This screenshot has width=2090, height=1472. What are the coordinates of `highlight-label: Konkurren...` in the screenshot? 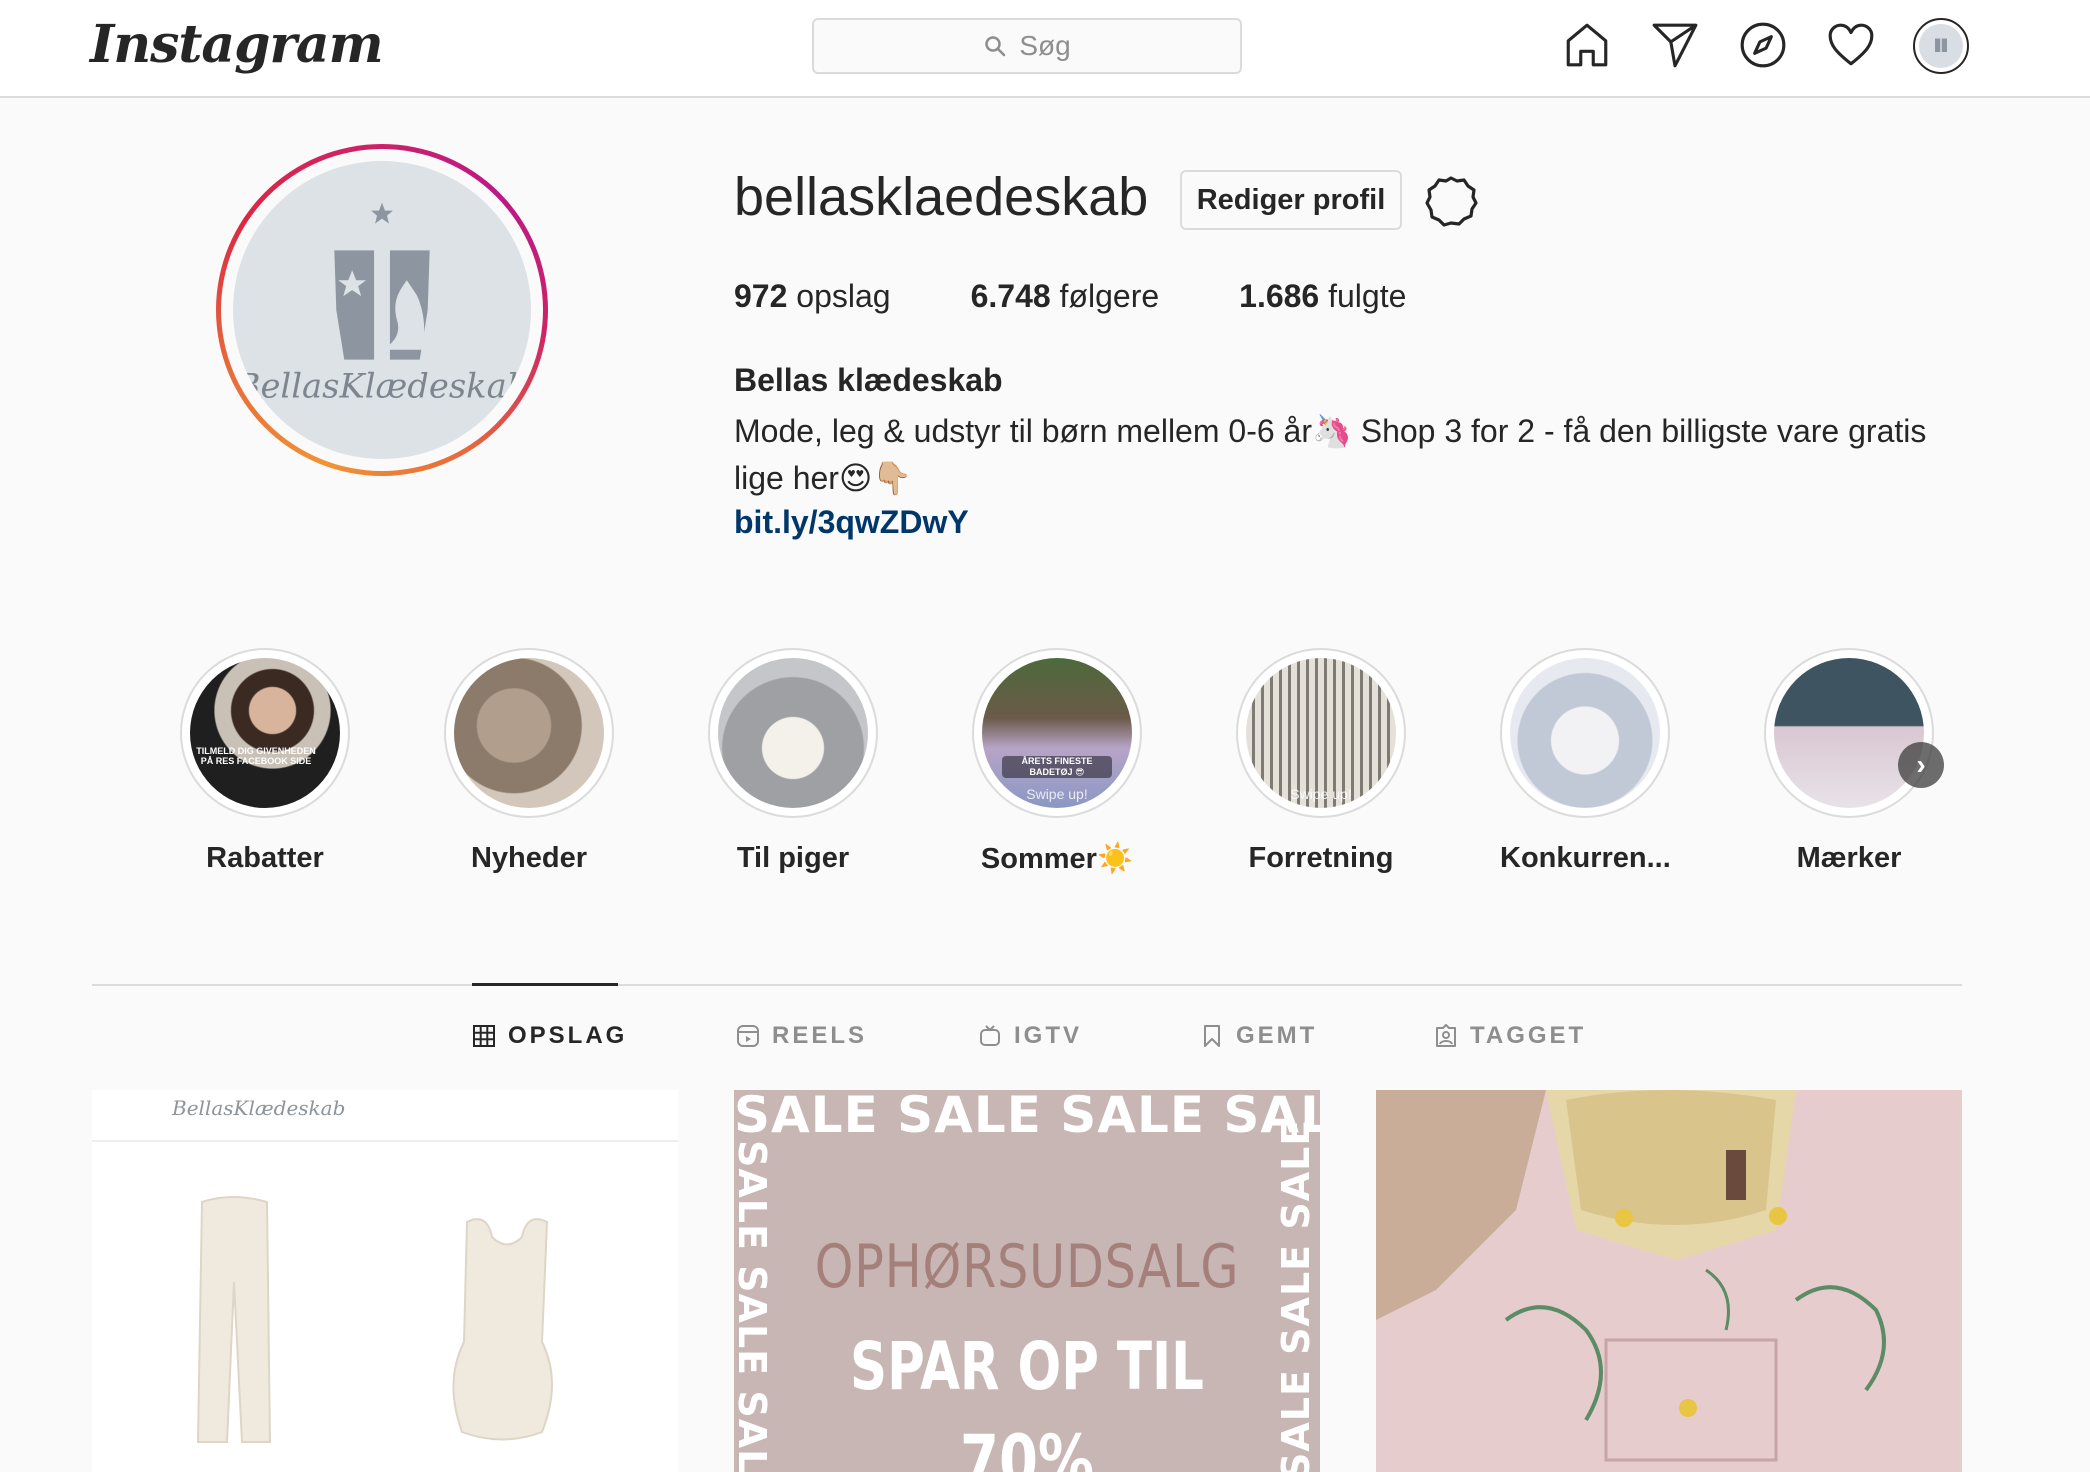 It's located at (1585, 858).